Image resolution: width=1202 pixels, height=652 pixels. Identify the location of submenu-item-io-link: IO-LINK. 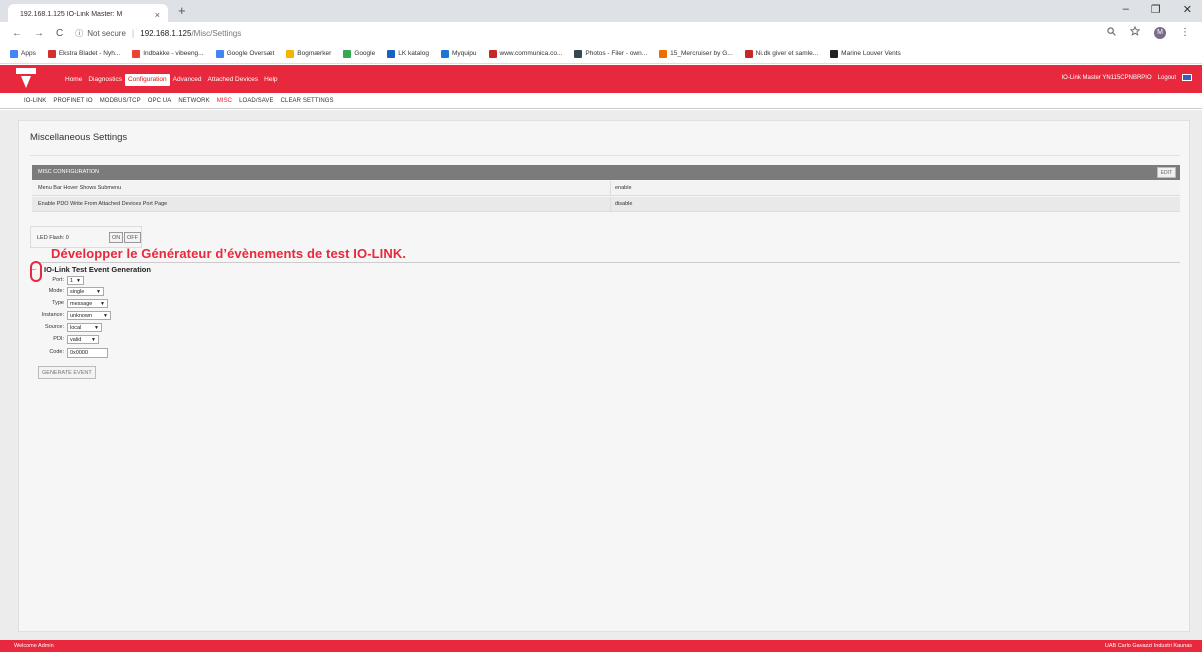
(35, 101).